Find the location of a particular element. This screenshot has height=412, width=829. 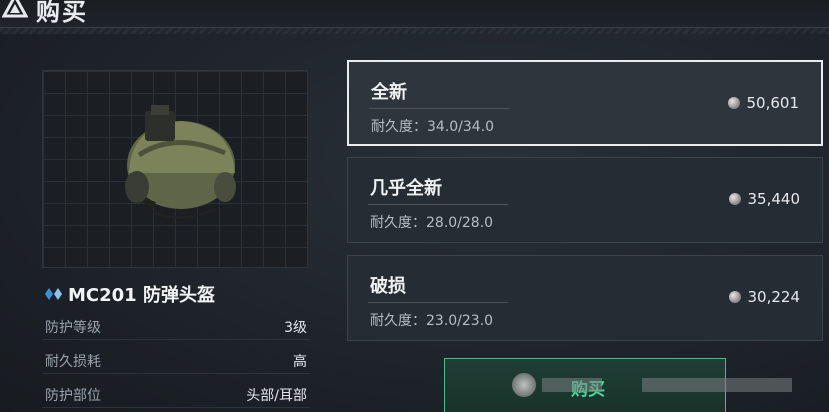

price-value: 30,224 is located at coordinates (774, 297).